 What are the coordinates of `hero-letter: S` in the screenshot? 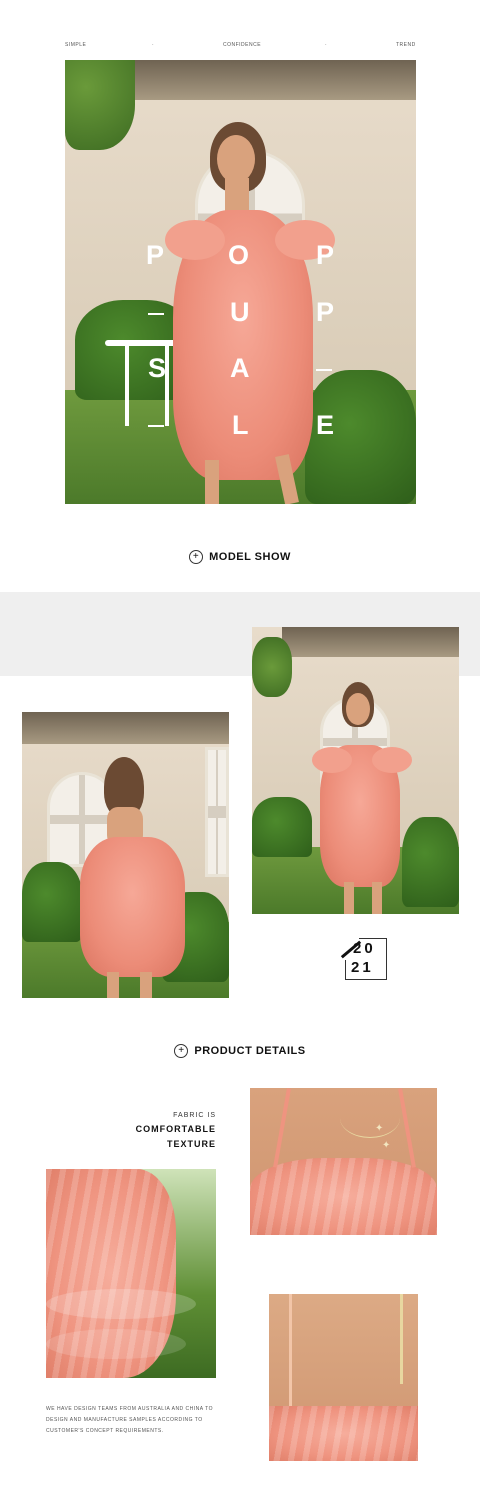 It's located at (157, 368).